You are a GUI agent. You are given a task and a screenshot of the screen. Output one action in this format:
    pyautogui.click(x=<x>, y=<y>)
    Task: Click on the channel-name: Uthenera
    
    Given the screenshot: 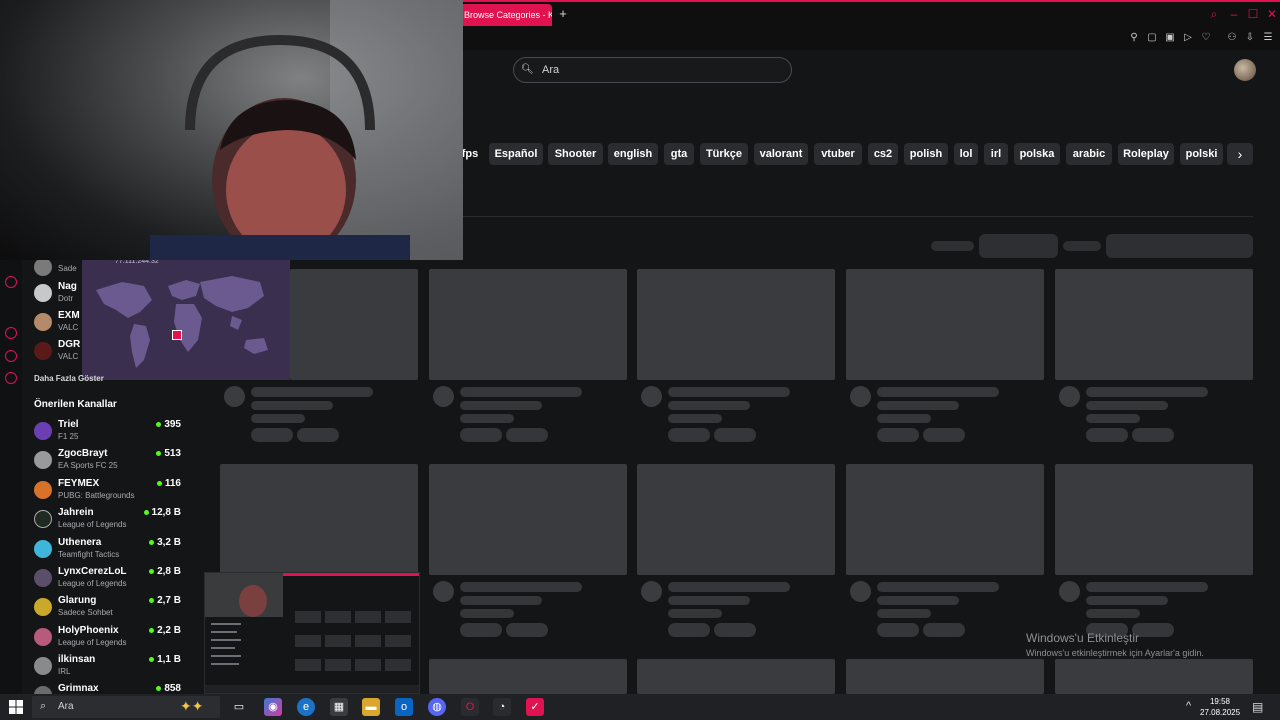 What is the action you would take?
    pyautogui.click(x=80, y=542)
    